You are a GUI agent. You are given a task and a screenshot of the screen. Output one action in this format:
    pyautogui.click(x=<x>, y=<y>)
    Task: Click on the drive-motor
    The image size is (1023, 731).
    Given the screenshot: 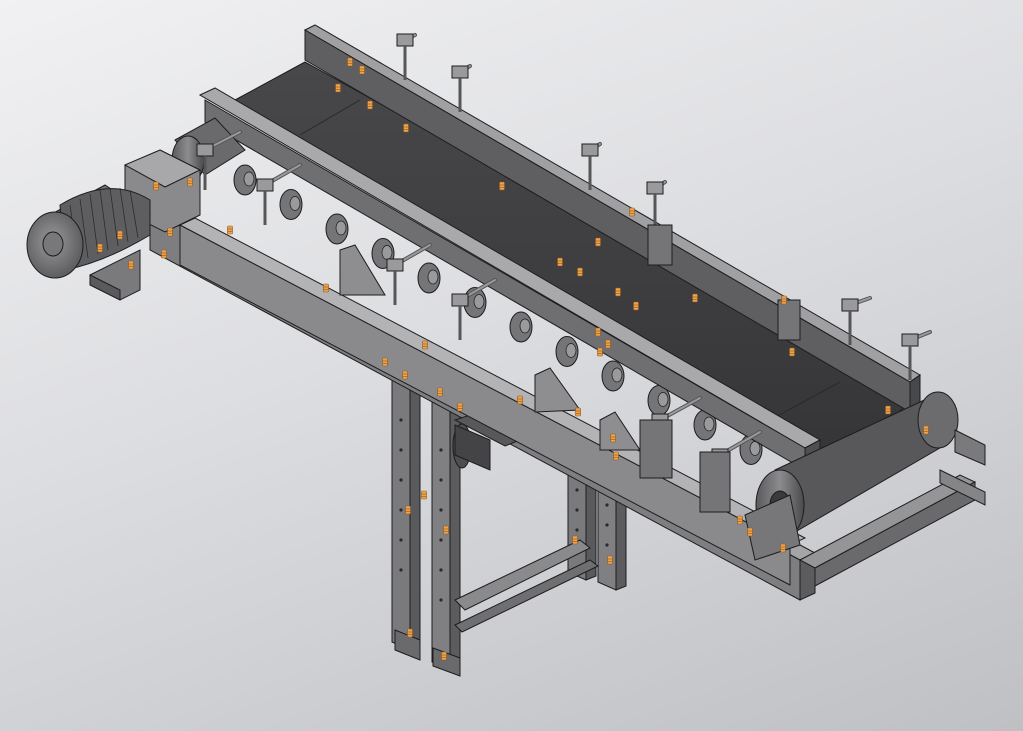 What is the action you would take?
    pyautogui.click(x=114, y=225)
    